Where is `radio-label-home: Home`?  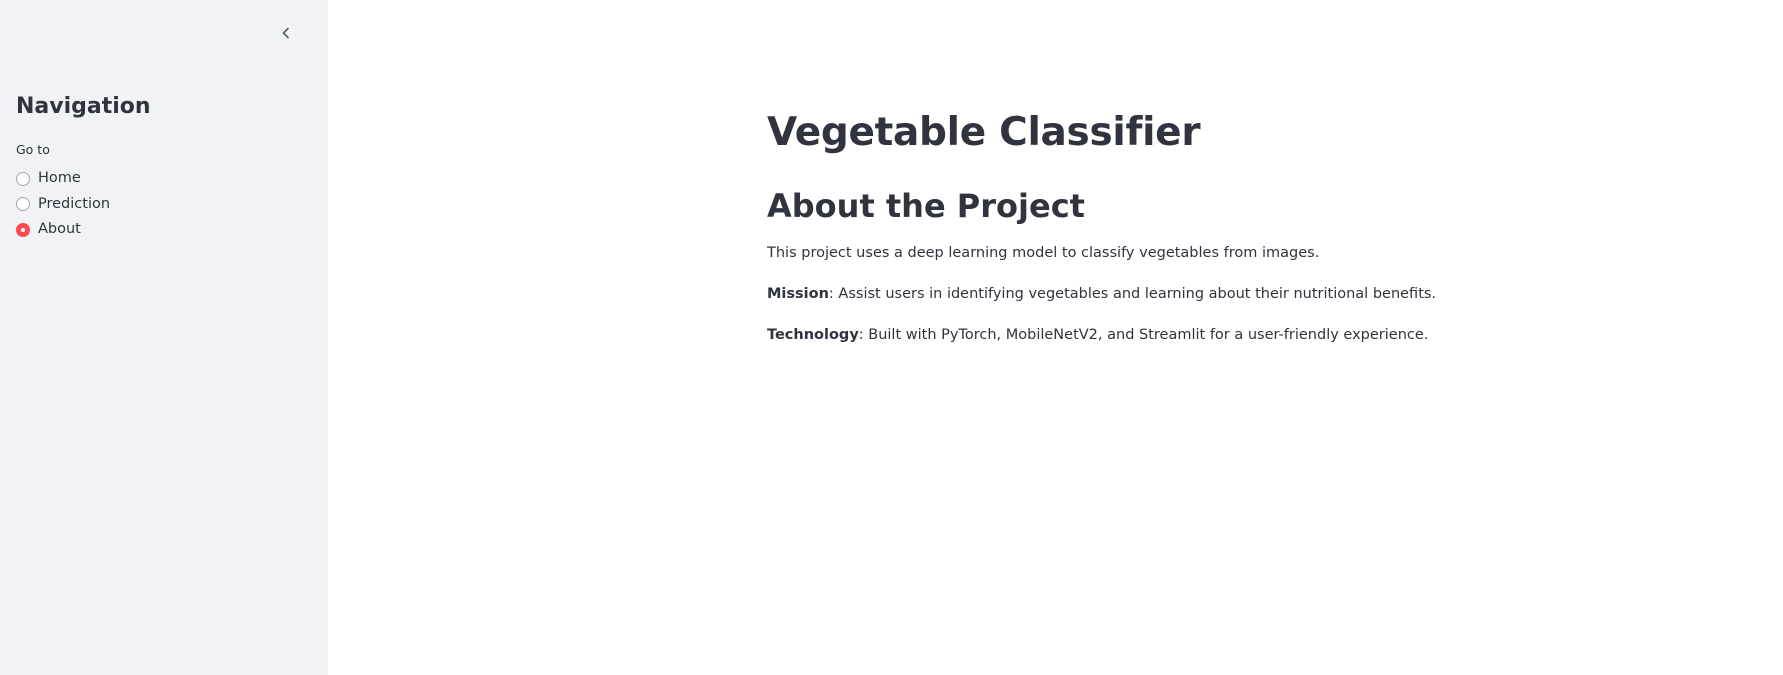
radio-label-home: Home is located at coordinates (59, 178).